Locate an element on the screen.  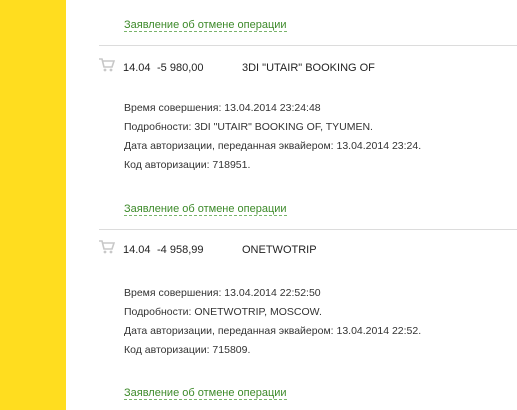
transaction-merchant: 3DI "UTAIR" BOOKING OF is located at coordinates (308, 68).